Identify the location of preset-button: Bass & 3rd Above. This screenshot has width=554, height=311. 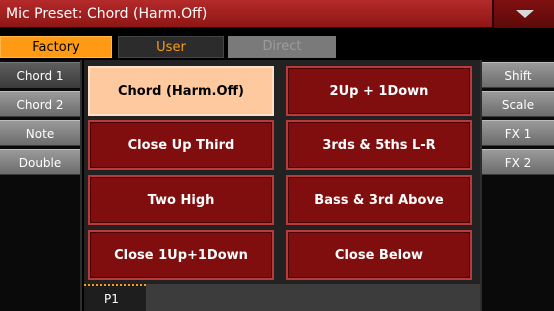
(379, 200).